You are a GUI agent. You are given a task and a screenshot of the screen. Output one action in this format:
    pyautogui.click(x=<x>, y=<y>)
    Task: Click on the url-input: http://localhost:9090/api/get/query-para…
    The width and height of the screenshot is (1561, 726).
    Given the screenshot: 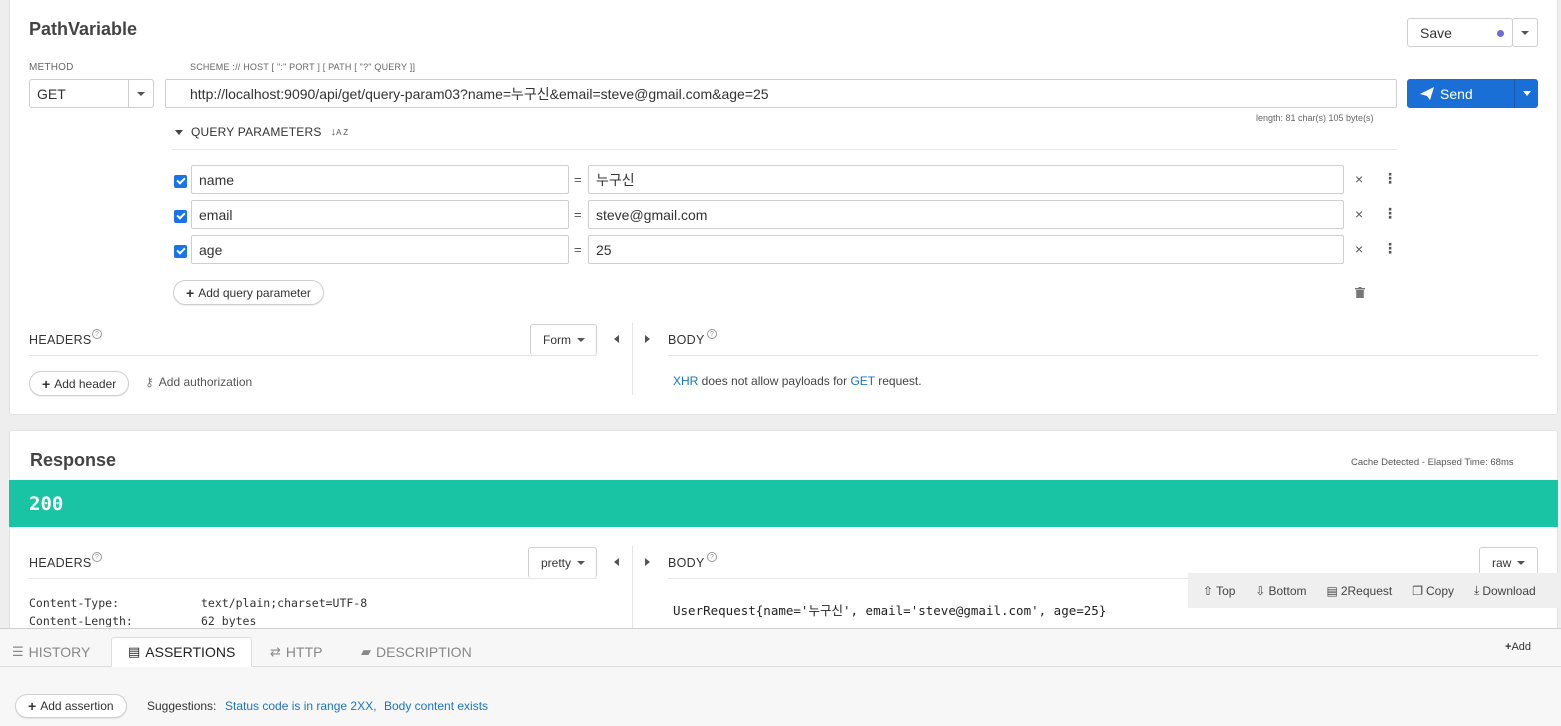 What is the action you would take?
    pyautogui.click(x=781, y=93)
    